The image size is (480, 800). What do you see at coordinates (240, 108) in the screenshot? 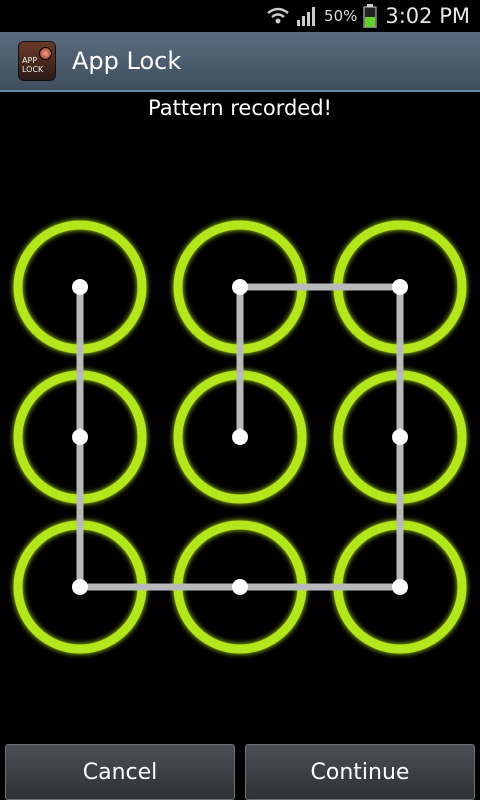
I see `status-message: Pattern recorded!` at bounding box center [240, 108].